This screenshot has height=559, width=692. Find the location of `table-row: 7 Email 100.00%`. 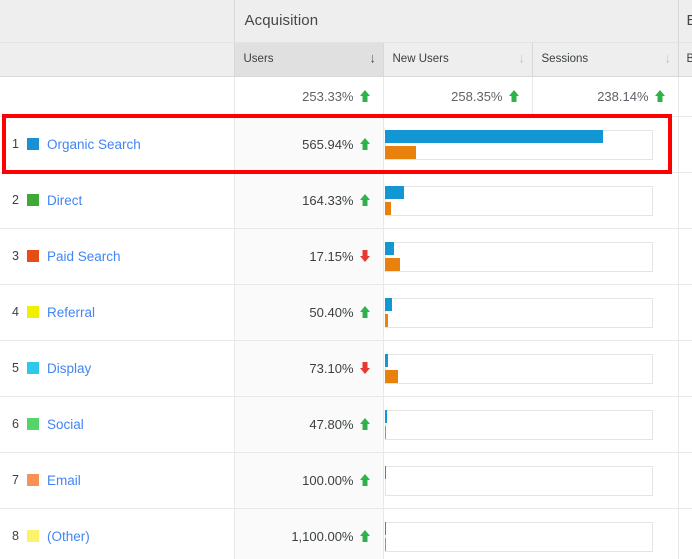

table-row: 7 Email 100.00% is located at coordinates (346, 480).